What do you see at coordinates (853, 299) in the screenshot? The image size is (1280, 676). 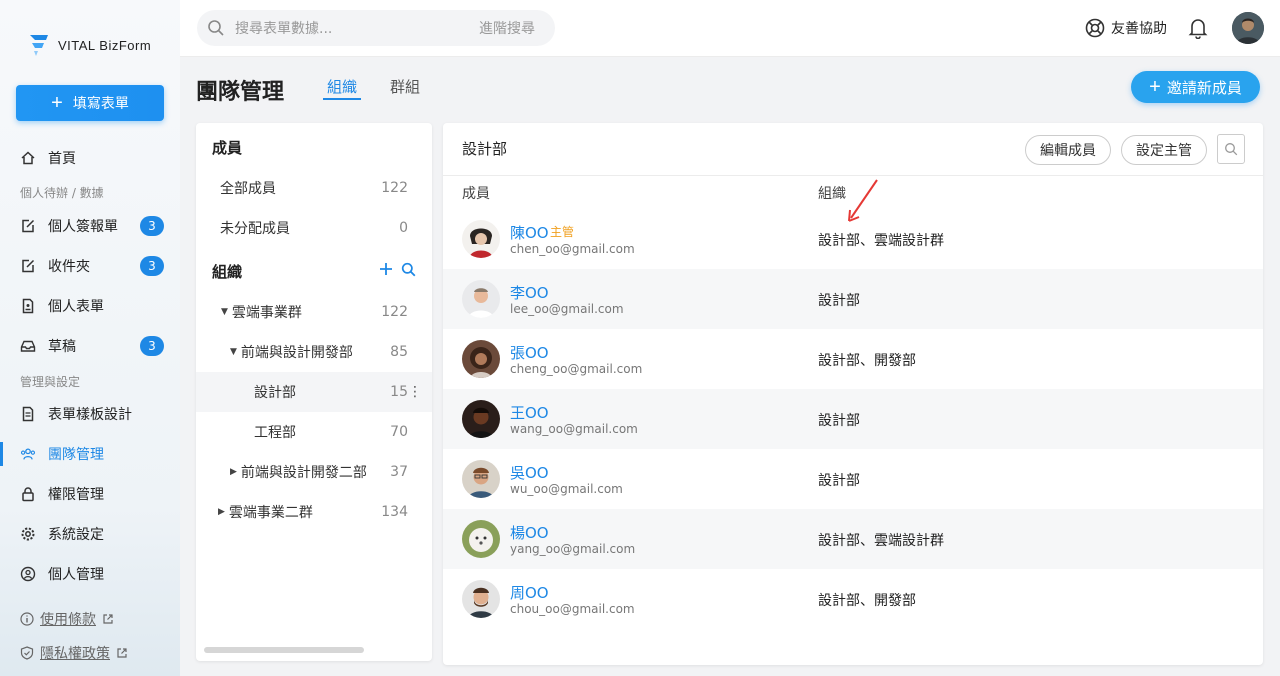 I see `table-row: 李OO lee_oo@gmail.com 設計部` at bounding box center [853, 299].